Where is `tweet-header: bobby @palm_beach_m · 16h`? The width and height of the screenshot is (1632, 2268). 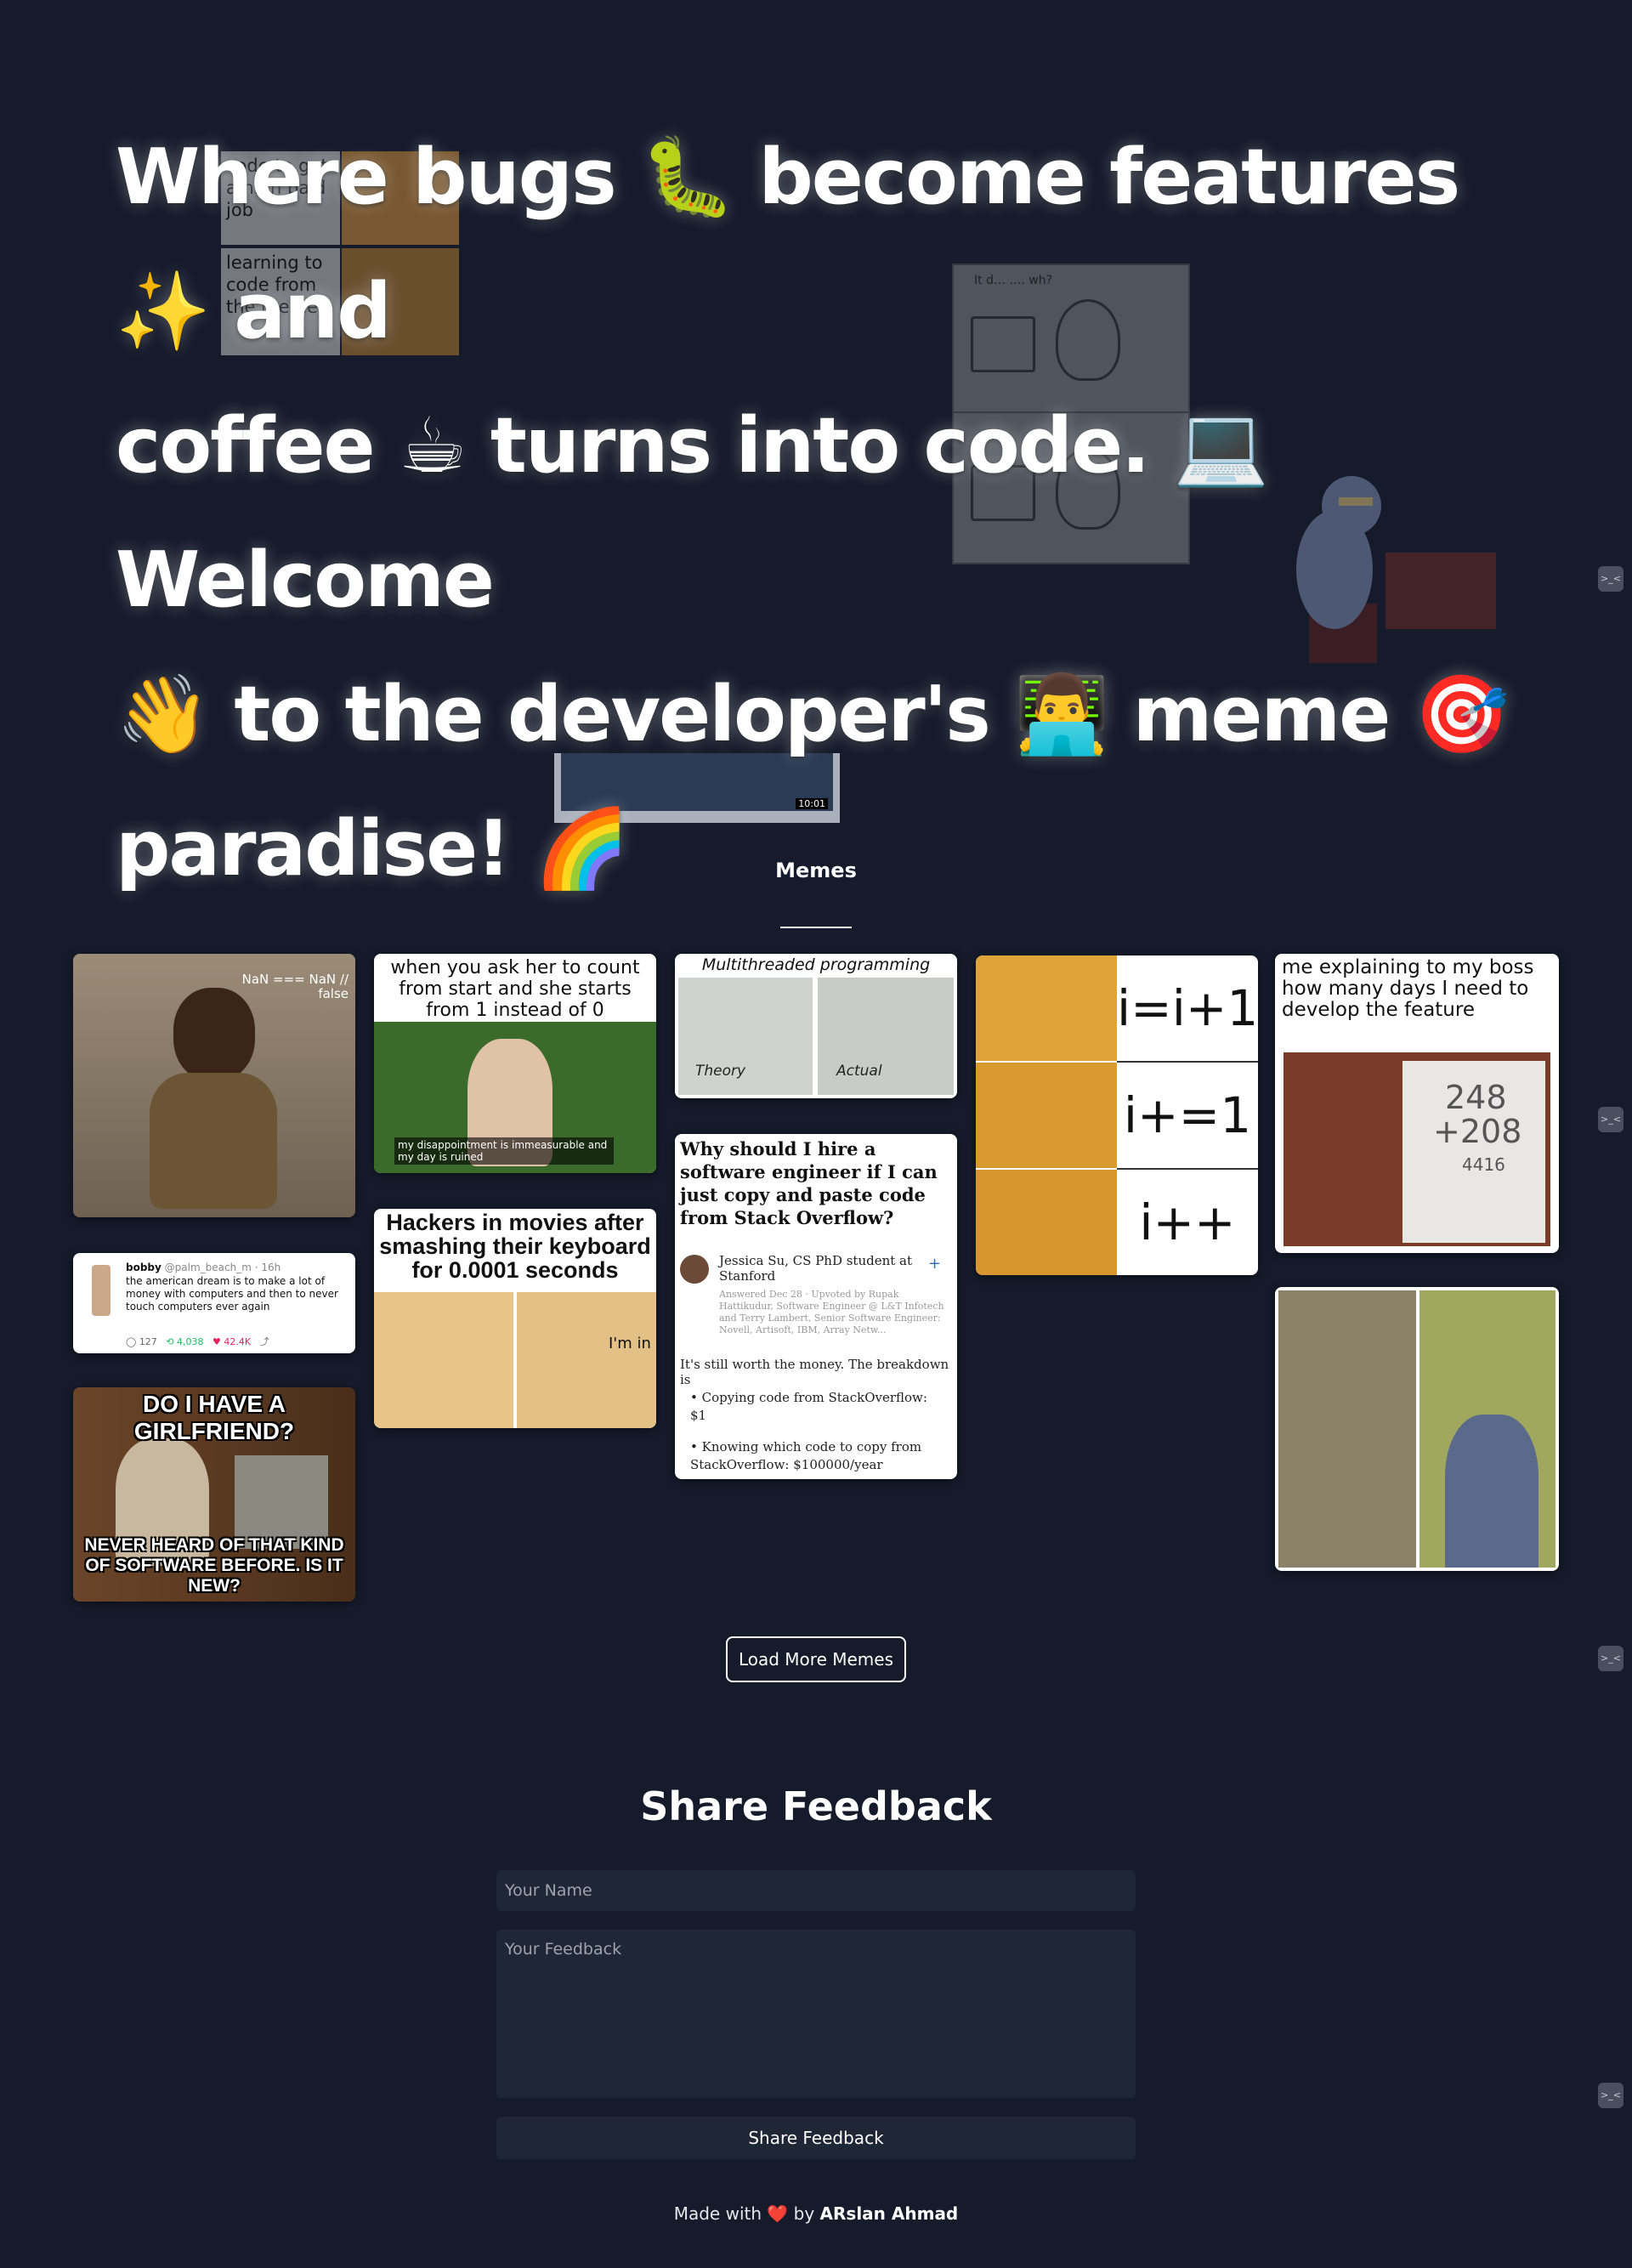
tweet-header: bobby @palm_beach_m · 16h is located at coordinates (203, 1267).